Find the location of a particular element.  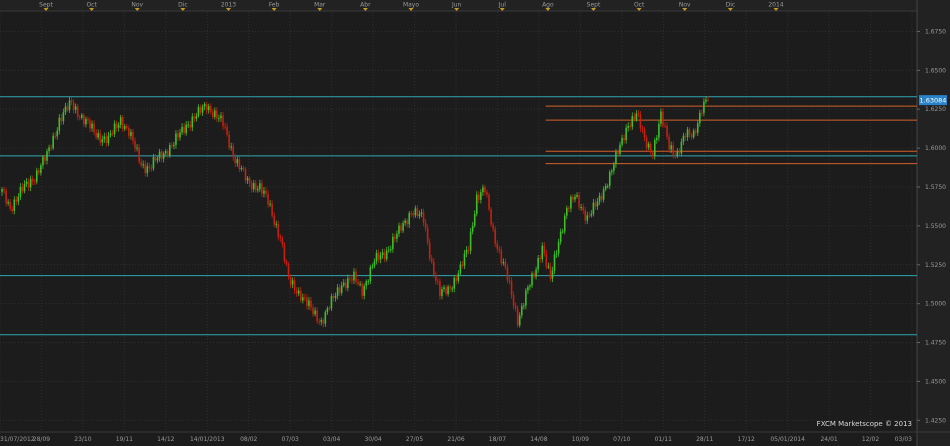

month-marker-label: Oct is located at coordinates (639, 5).